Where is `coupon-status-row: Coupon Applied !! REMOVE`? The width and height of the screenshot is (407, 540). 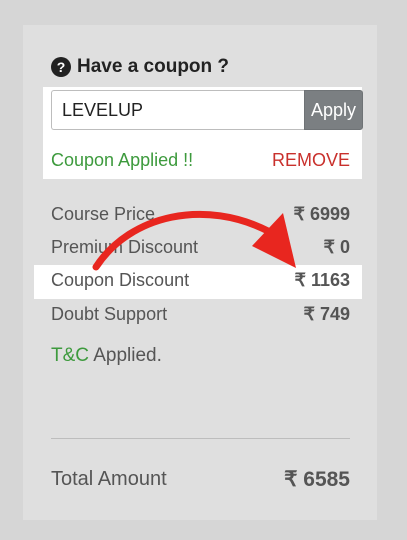 coupon-status-row: Coupon Applied !! REMOVE is located at coordinates (200, 160).